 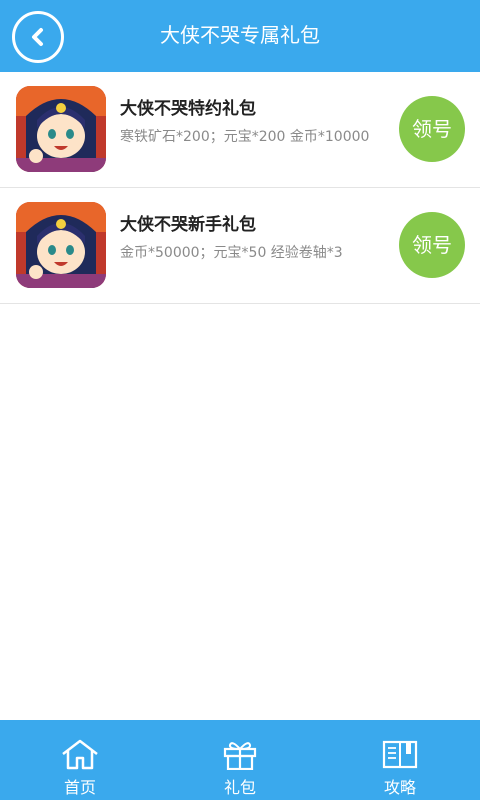 What do you see at coordinates (80, 754) in the screenshot?
I see `home-icon` at bounding box center [80, 754].